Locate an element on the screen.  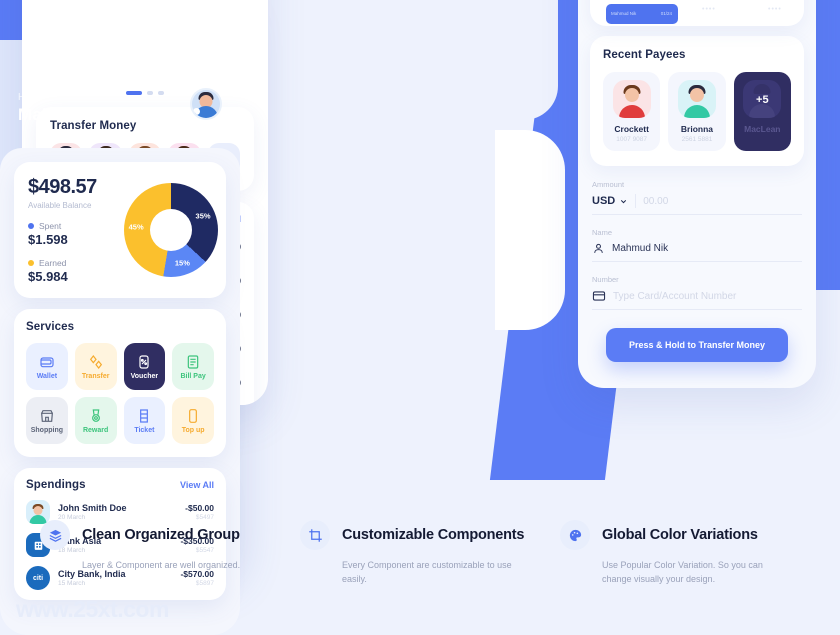
topup-icon is located at coordinates (193, 415).